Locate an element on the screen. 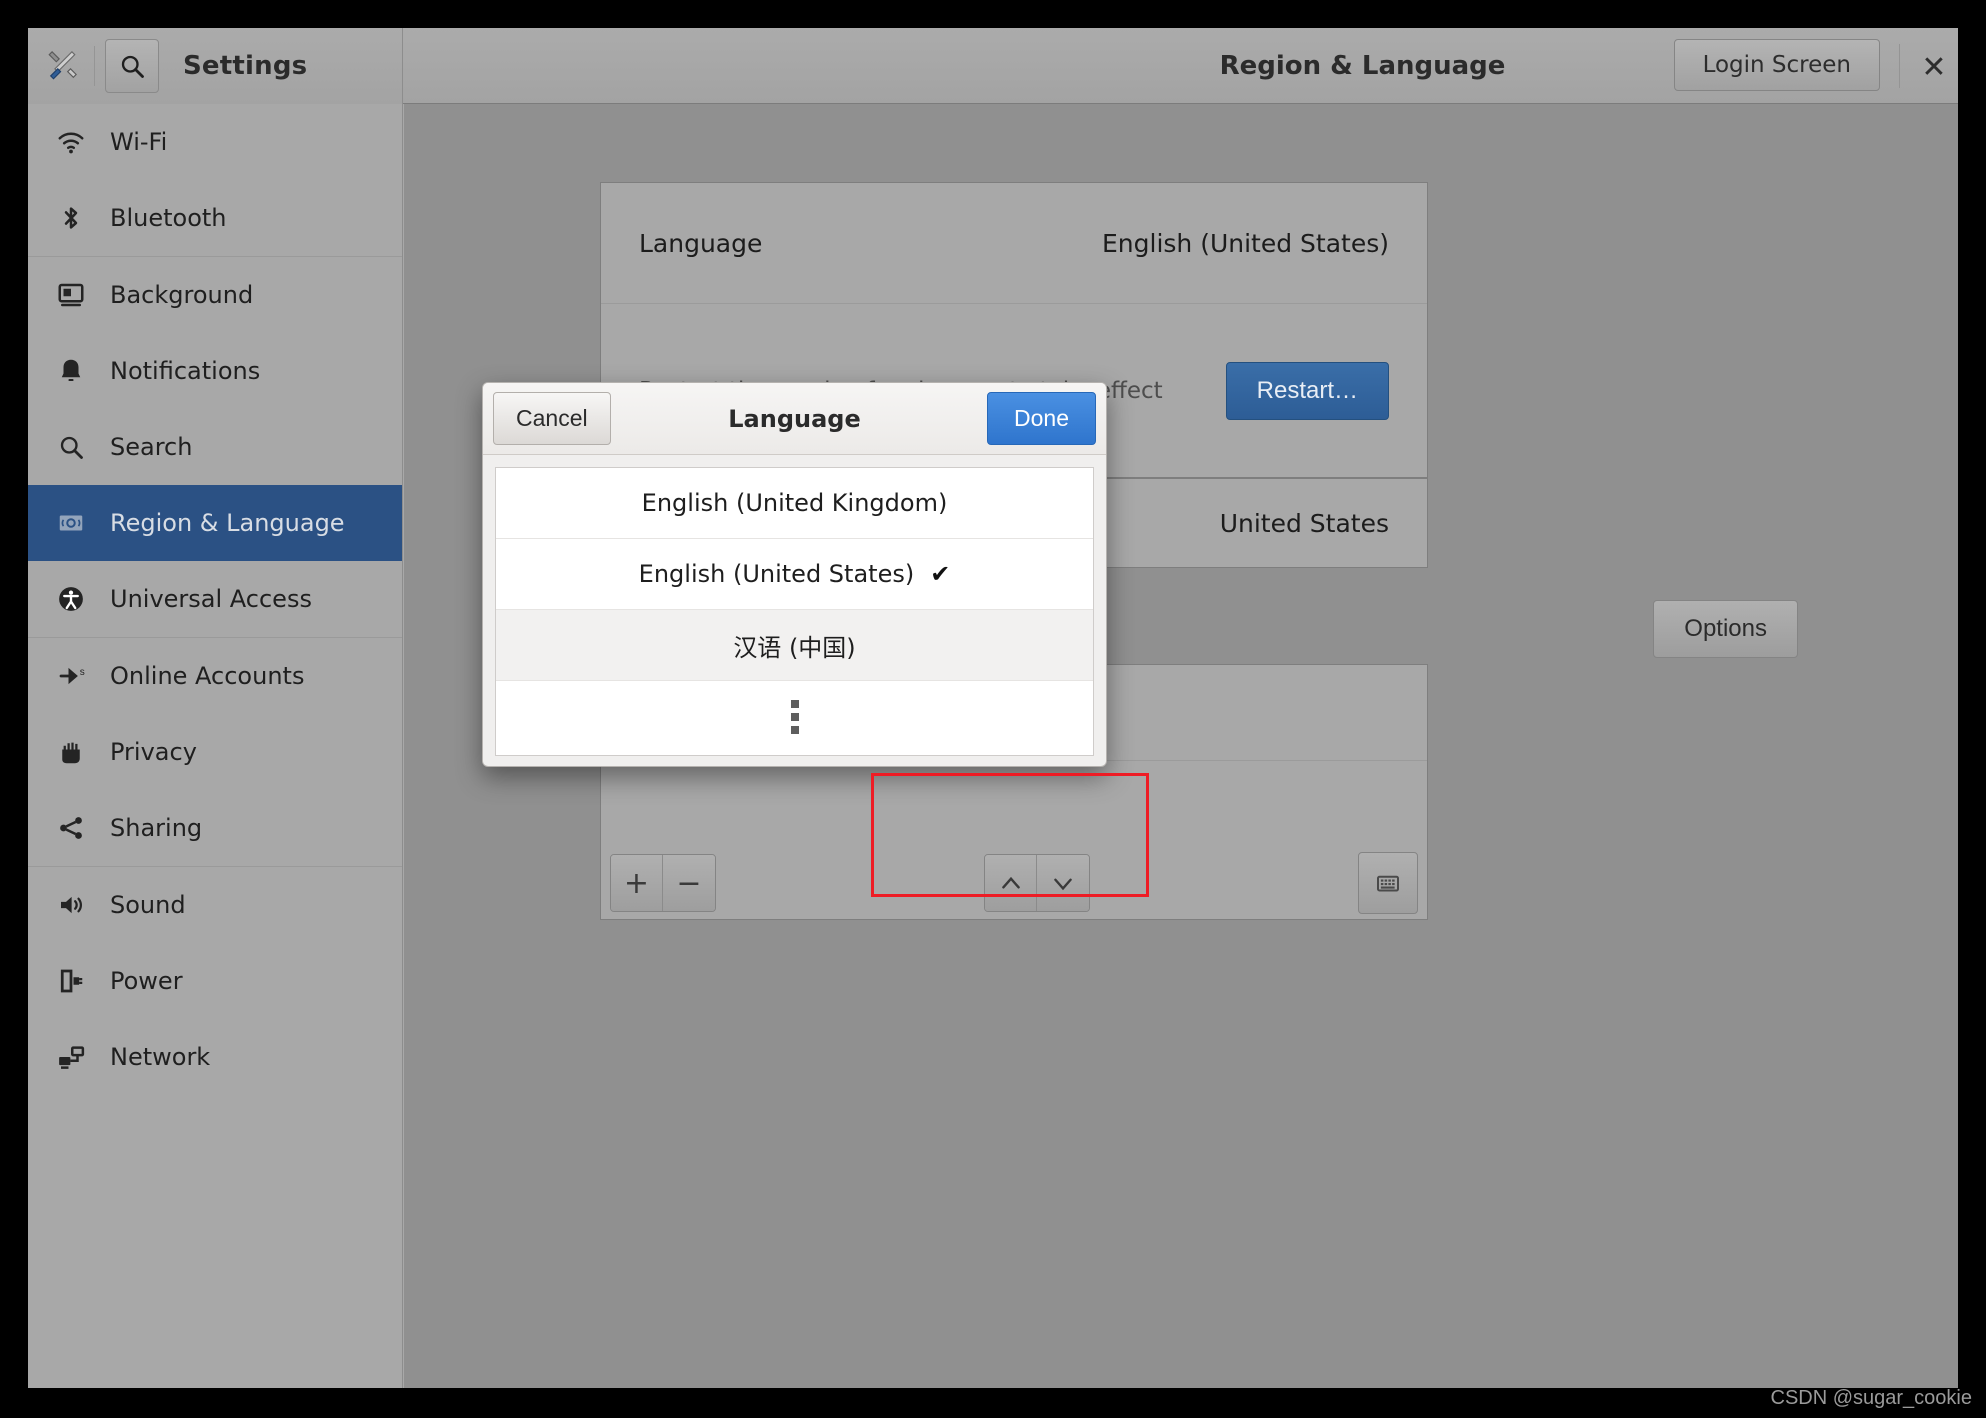 This screenshot has height=1418, width=1986. language-value: English (United States) is located at coordinates (1245, 243).